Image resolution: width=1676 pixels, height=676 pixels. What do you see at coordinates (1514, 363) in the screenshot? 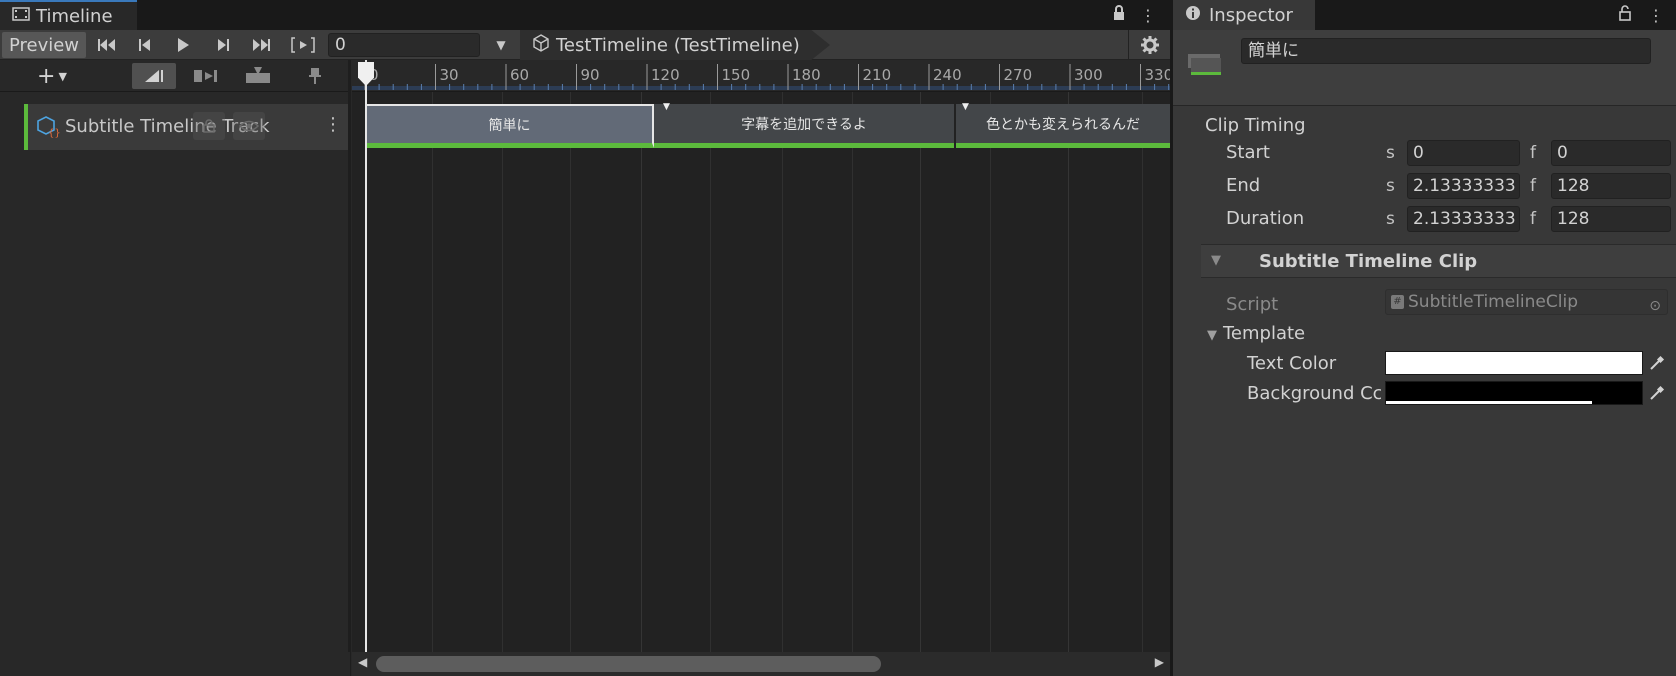
I see `text-color-field` at bounding box center [1514, 363].